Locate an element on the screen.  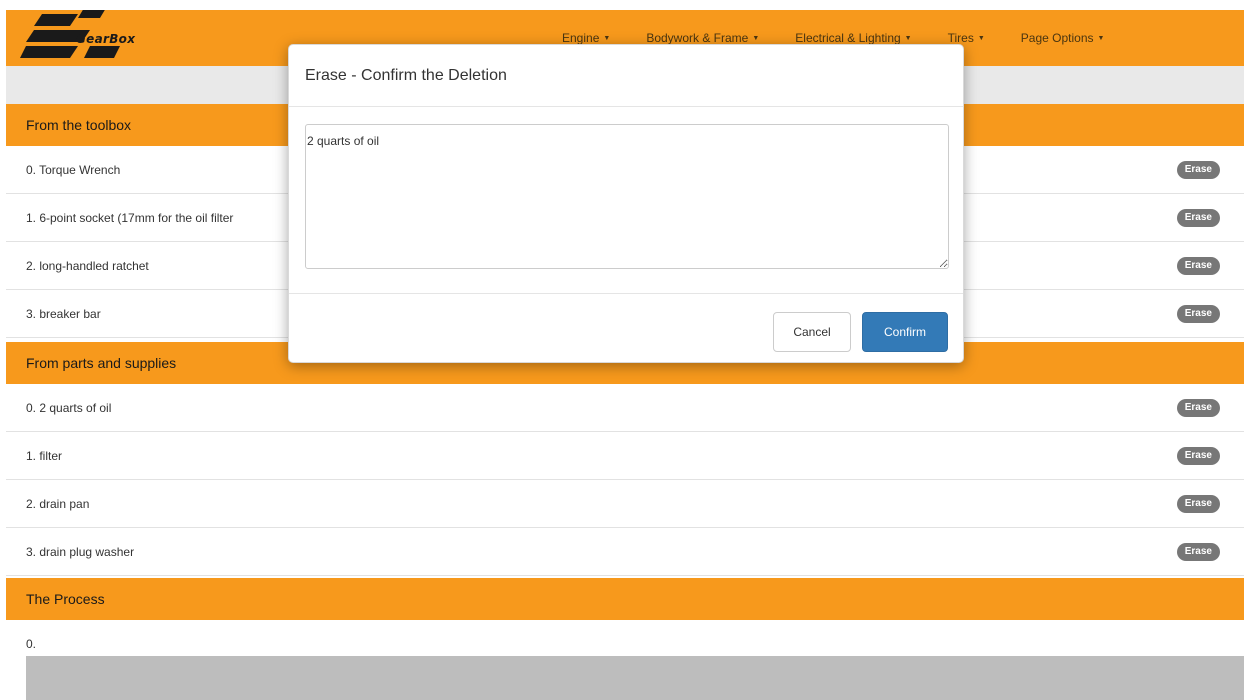
modal-body: 2 quarts of oil is located at coordinates (626, 200).